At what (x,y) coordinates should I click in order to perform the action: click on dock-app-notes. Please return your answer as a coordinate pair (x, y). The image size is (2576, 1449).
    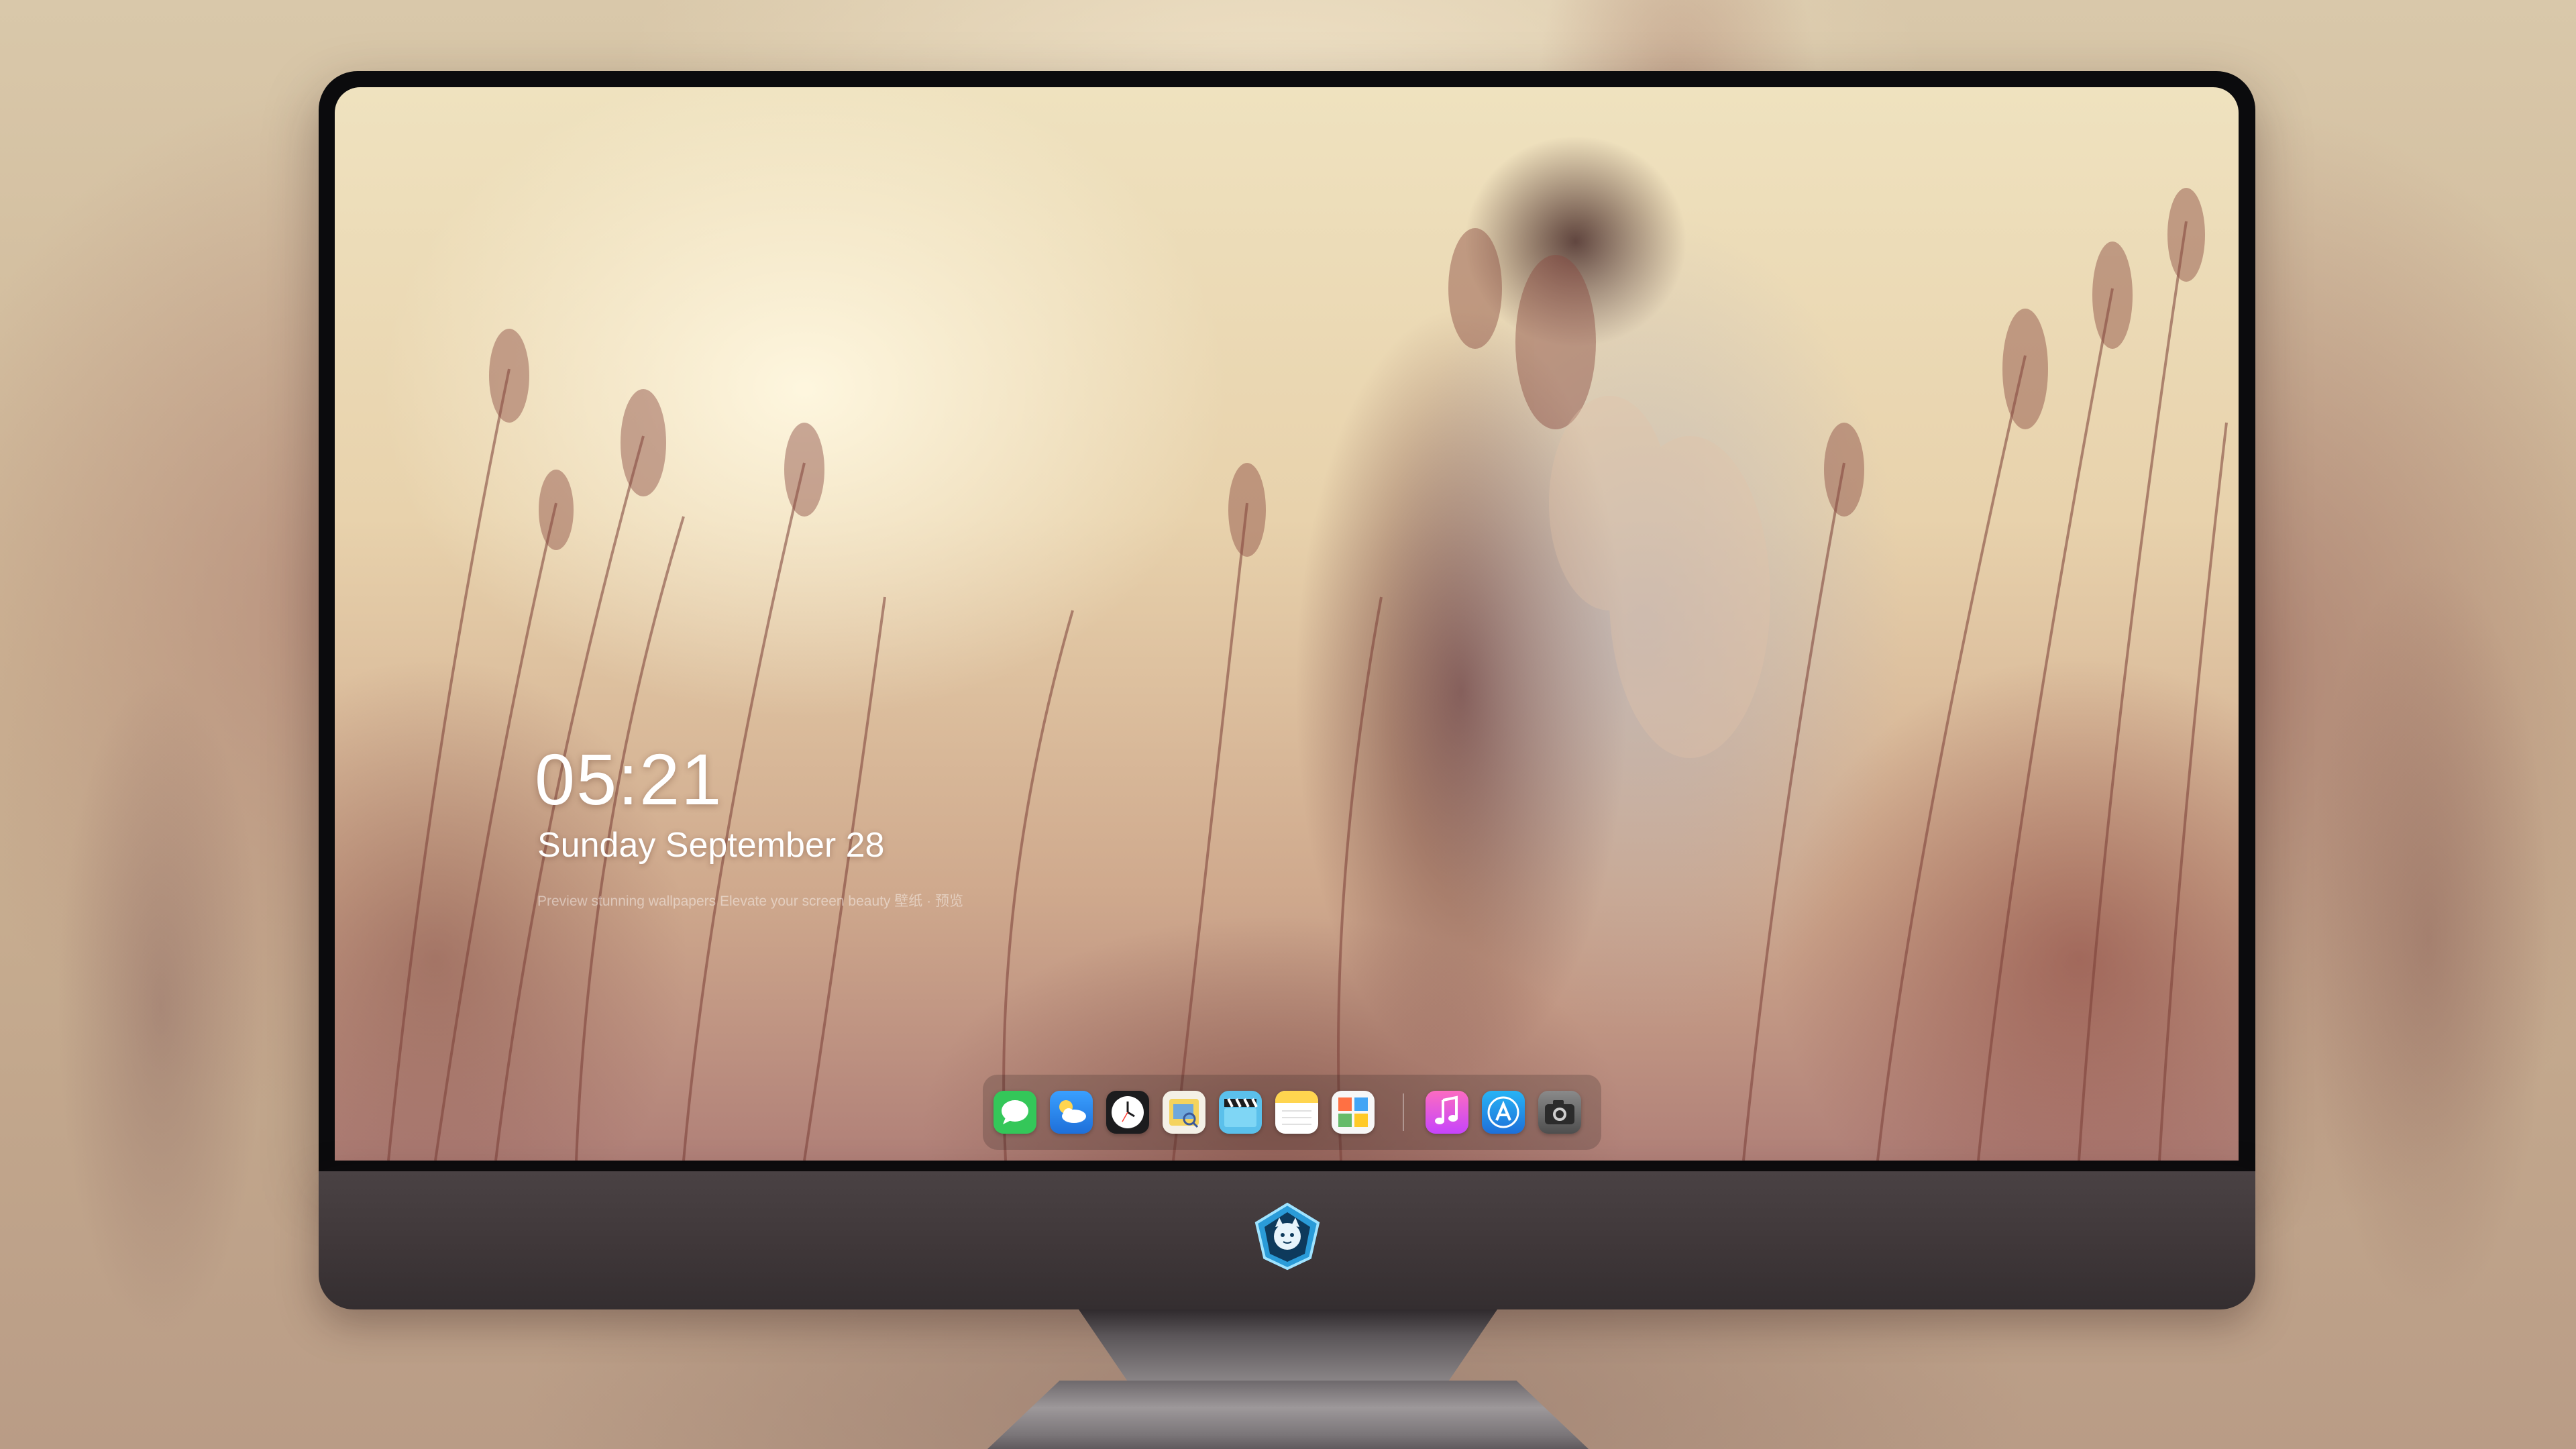
    Looking at the image, I should click on (1296, 1112).